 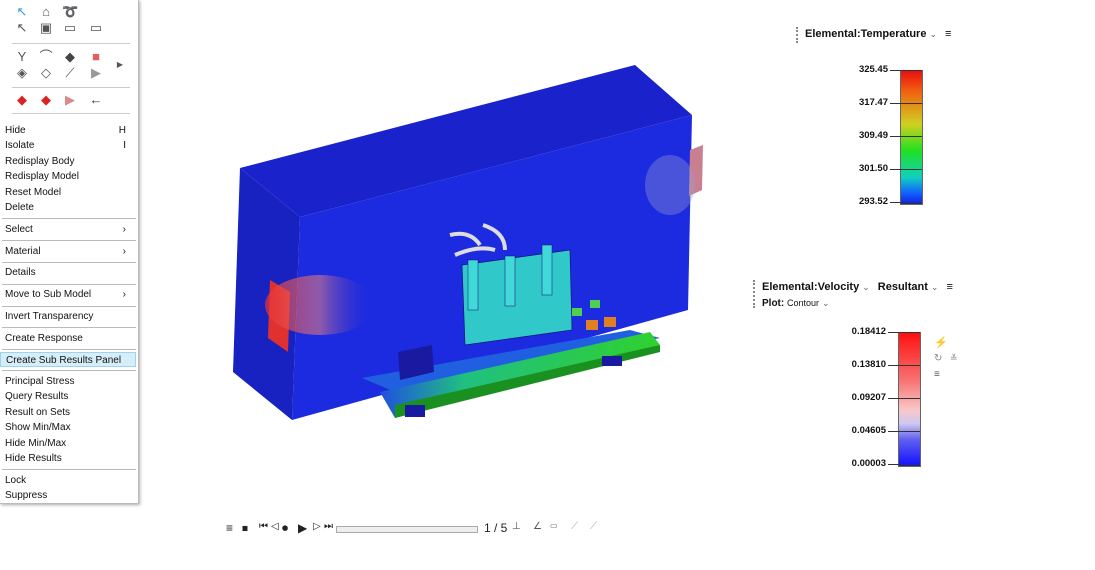 I want to click on menu-item-label: Delete, so click(x=19, y=207).